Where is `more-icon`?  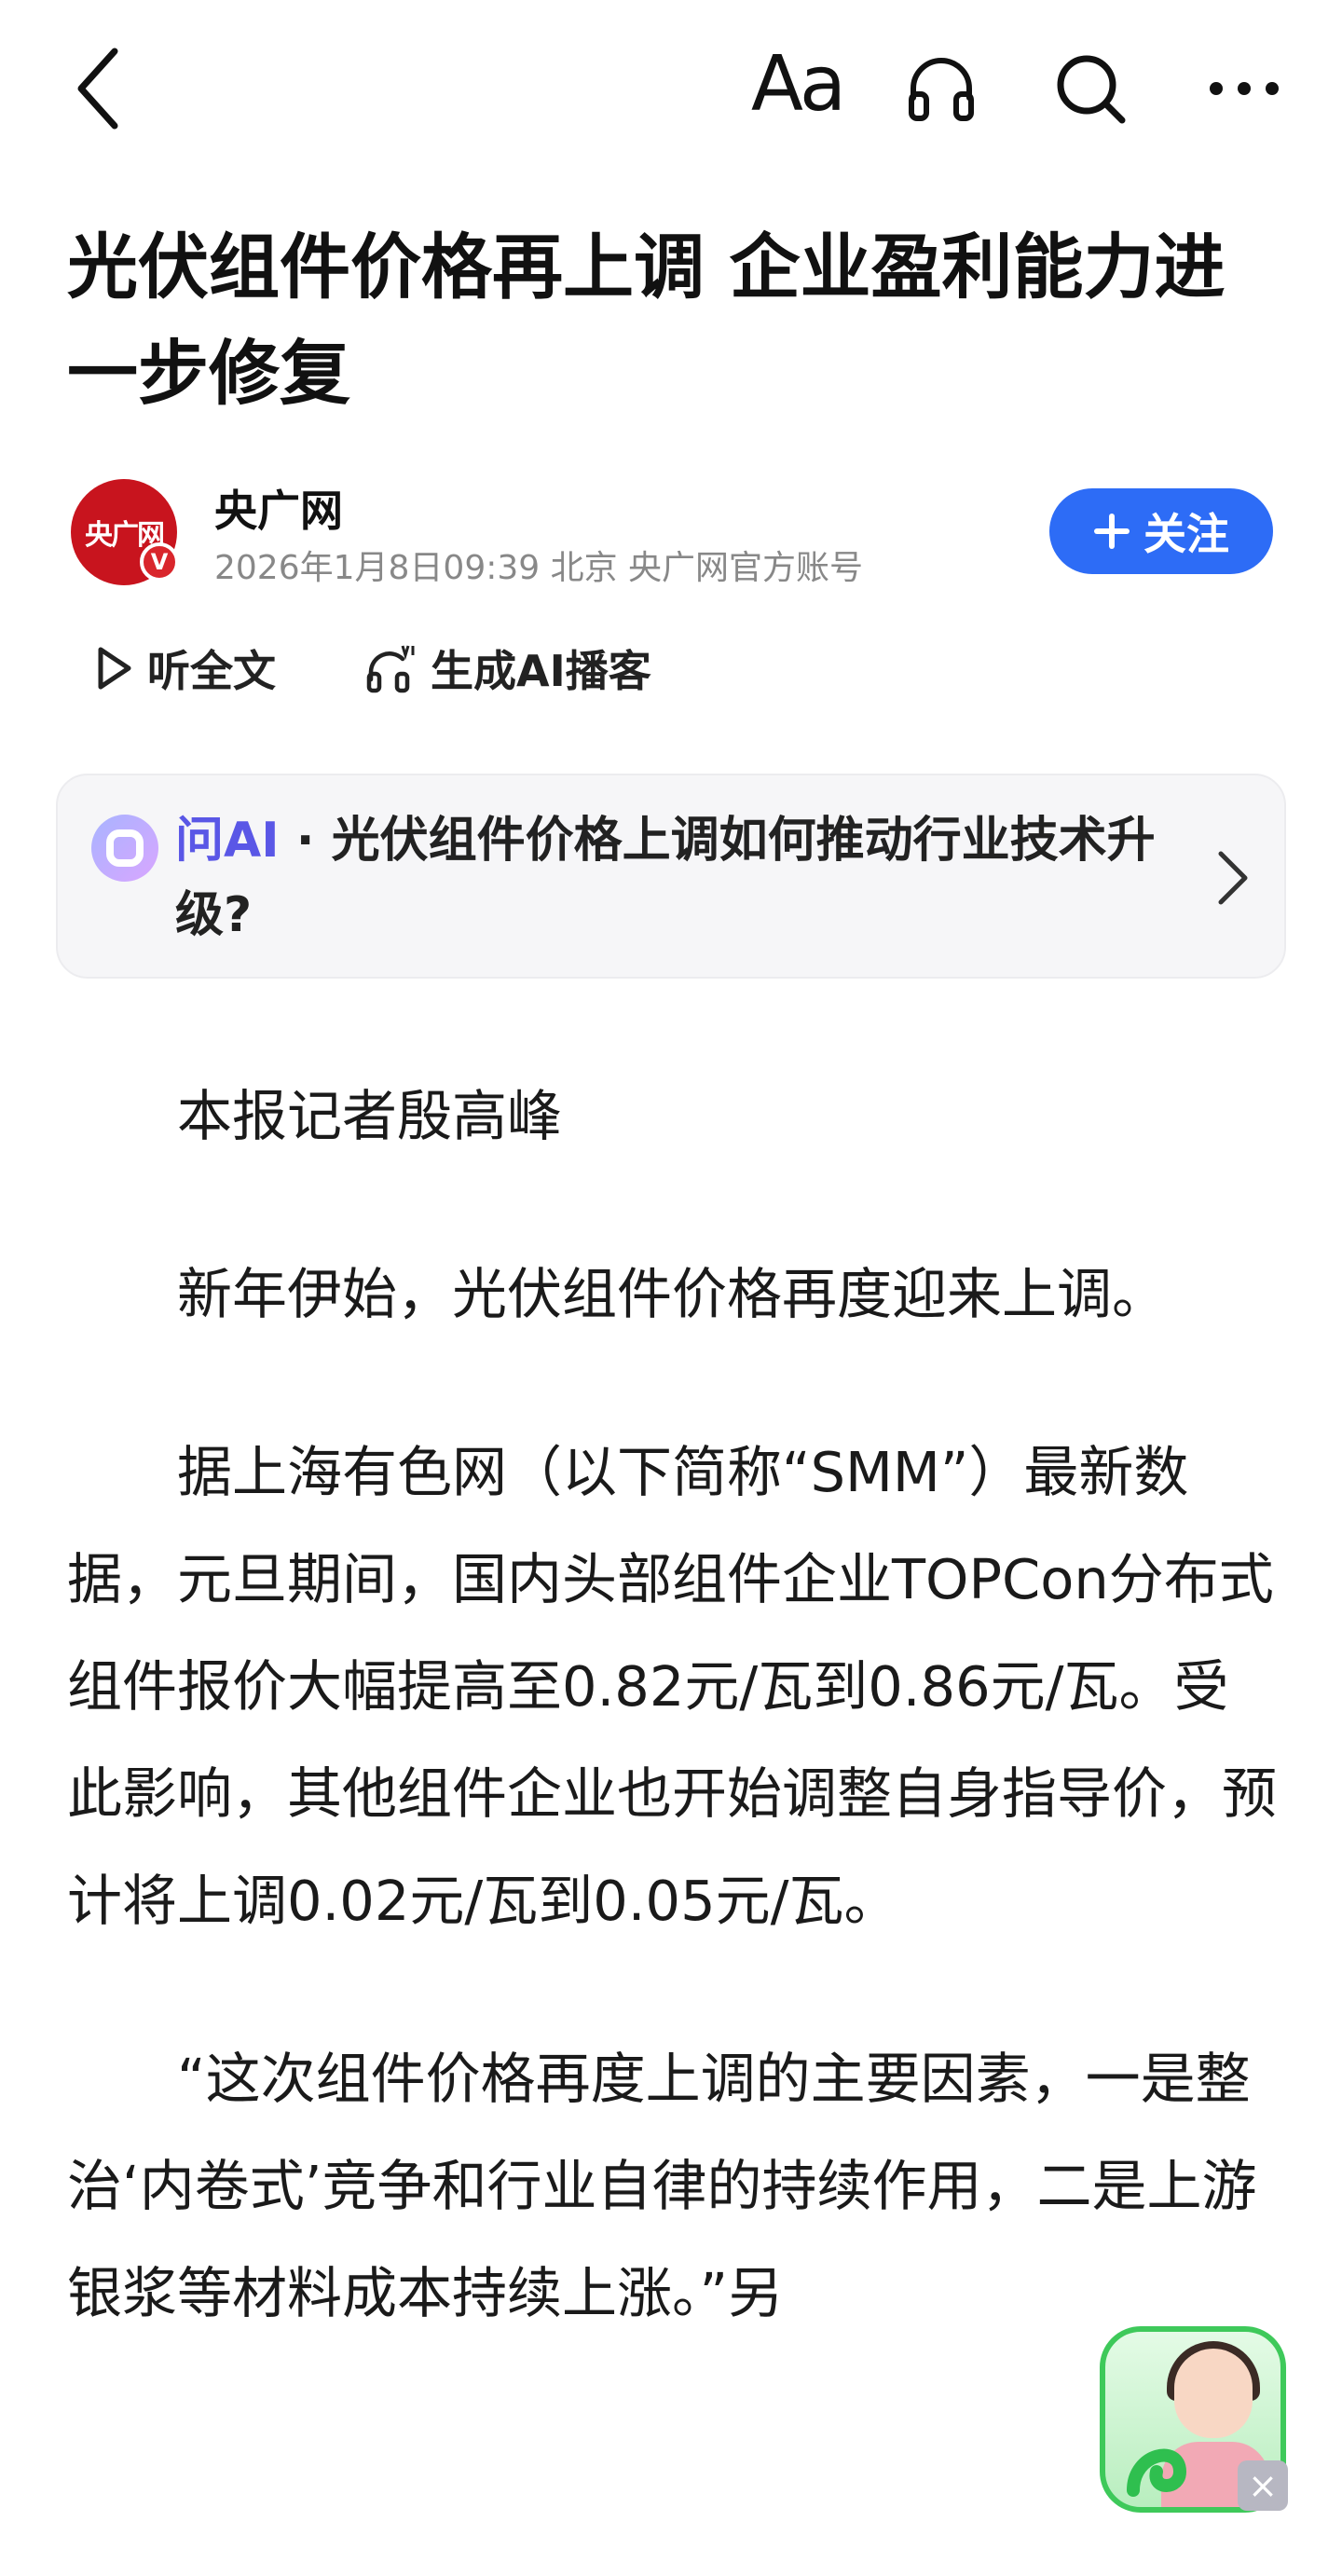 more-icon is located at coordinates (1245, 88).